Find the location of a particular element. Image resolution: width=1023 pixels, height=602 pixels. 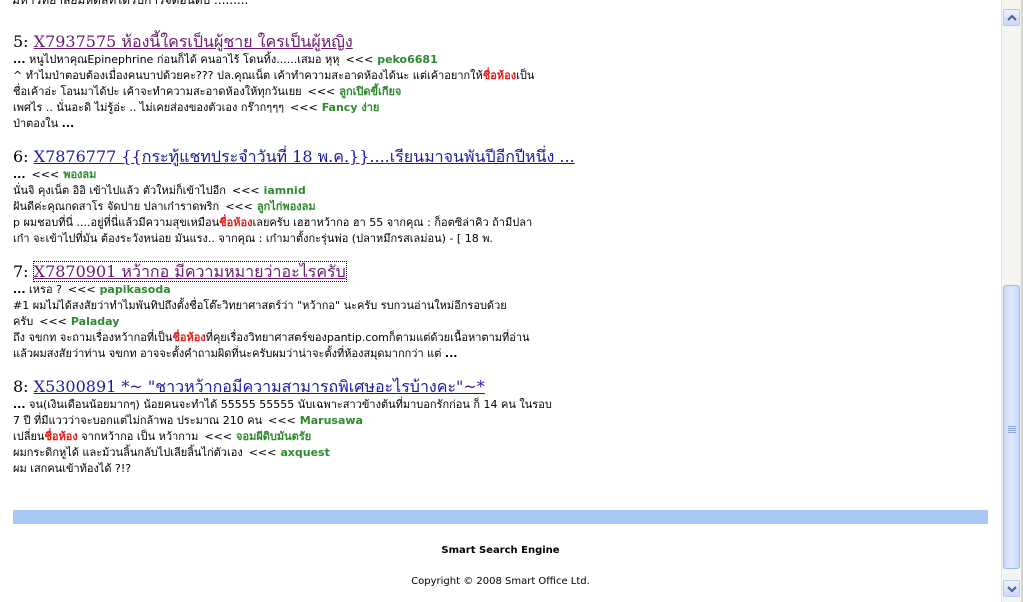

username: iamnid is located at coordinates (285, 190).